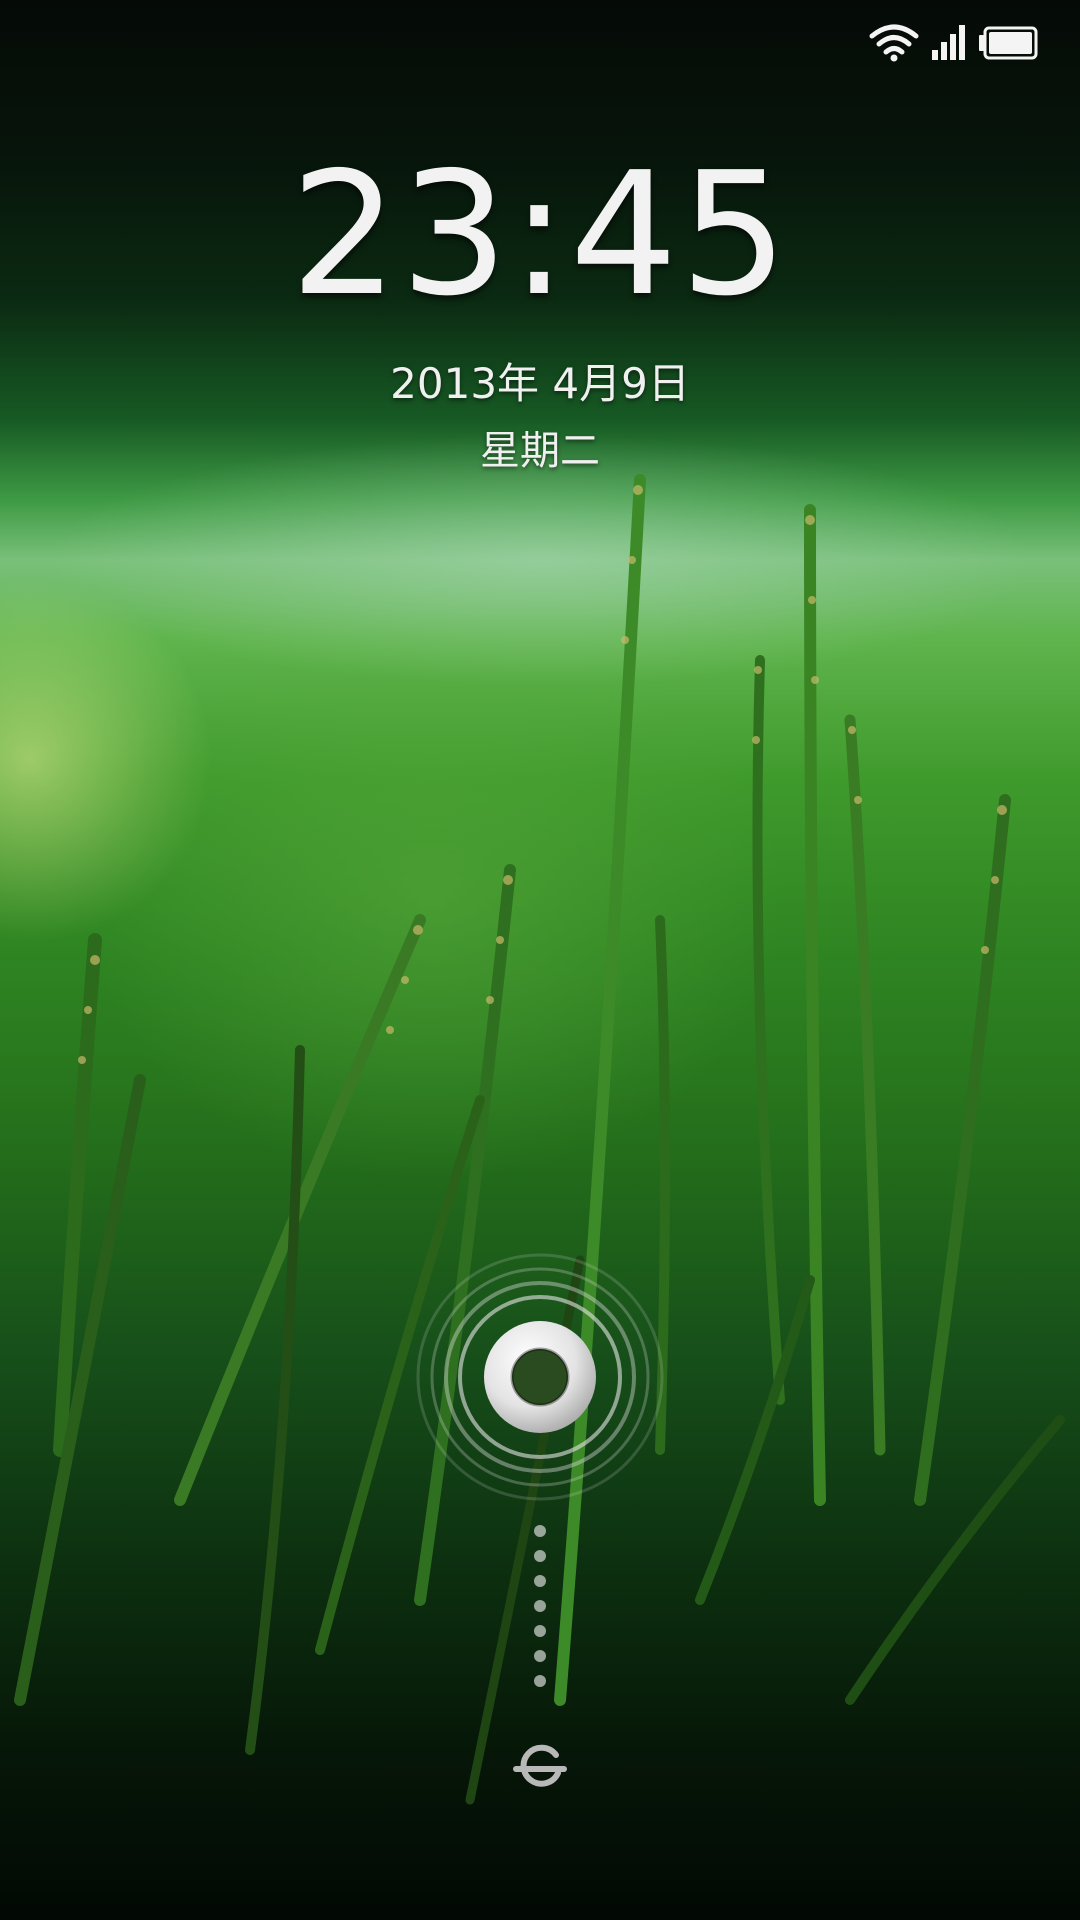 This screenshot has width=1080, height=1920. Describe the element at coordinates (1008, 43) in the screenshot. I see `battery-icon` at that location.